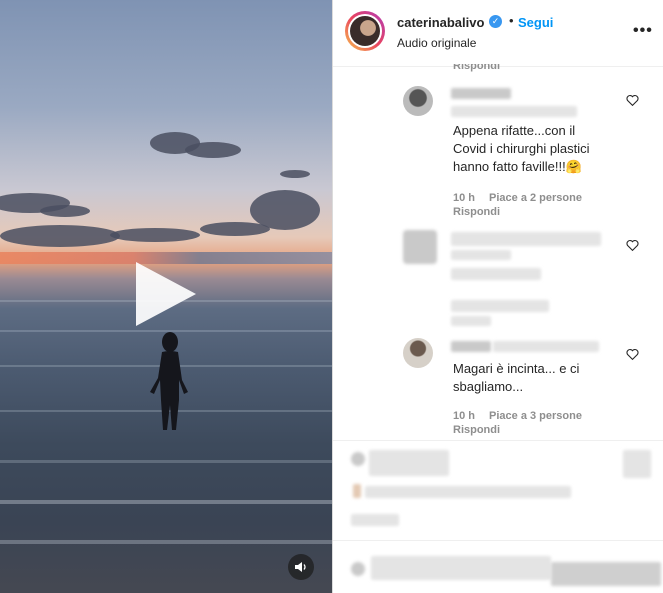  I want to click on username: caterinabalivo, so click(440, 22).